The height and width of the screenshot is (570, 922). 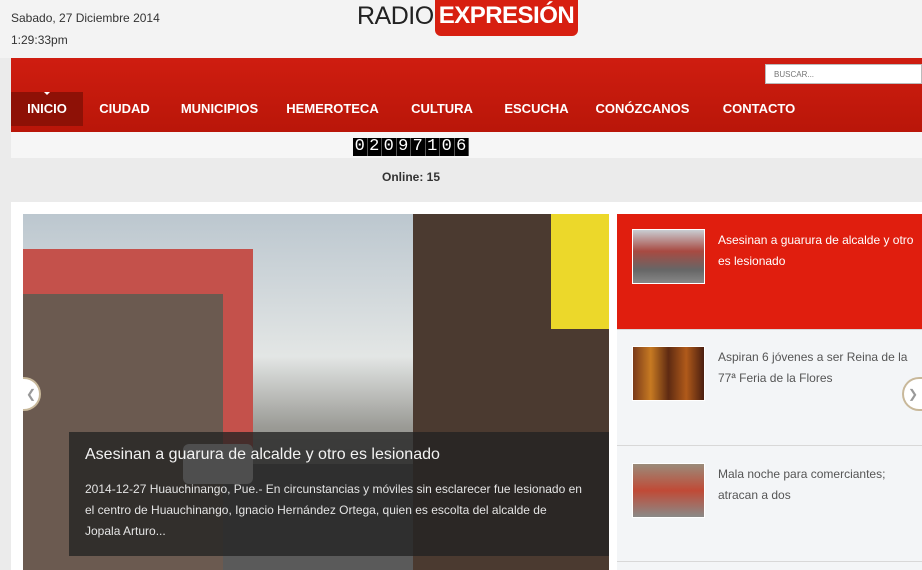 I want to click on chevron-right-icon: ❯, so click(x=913, y=394).